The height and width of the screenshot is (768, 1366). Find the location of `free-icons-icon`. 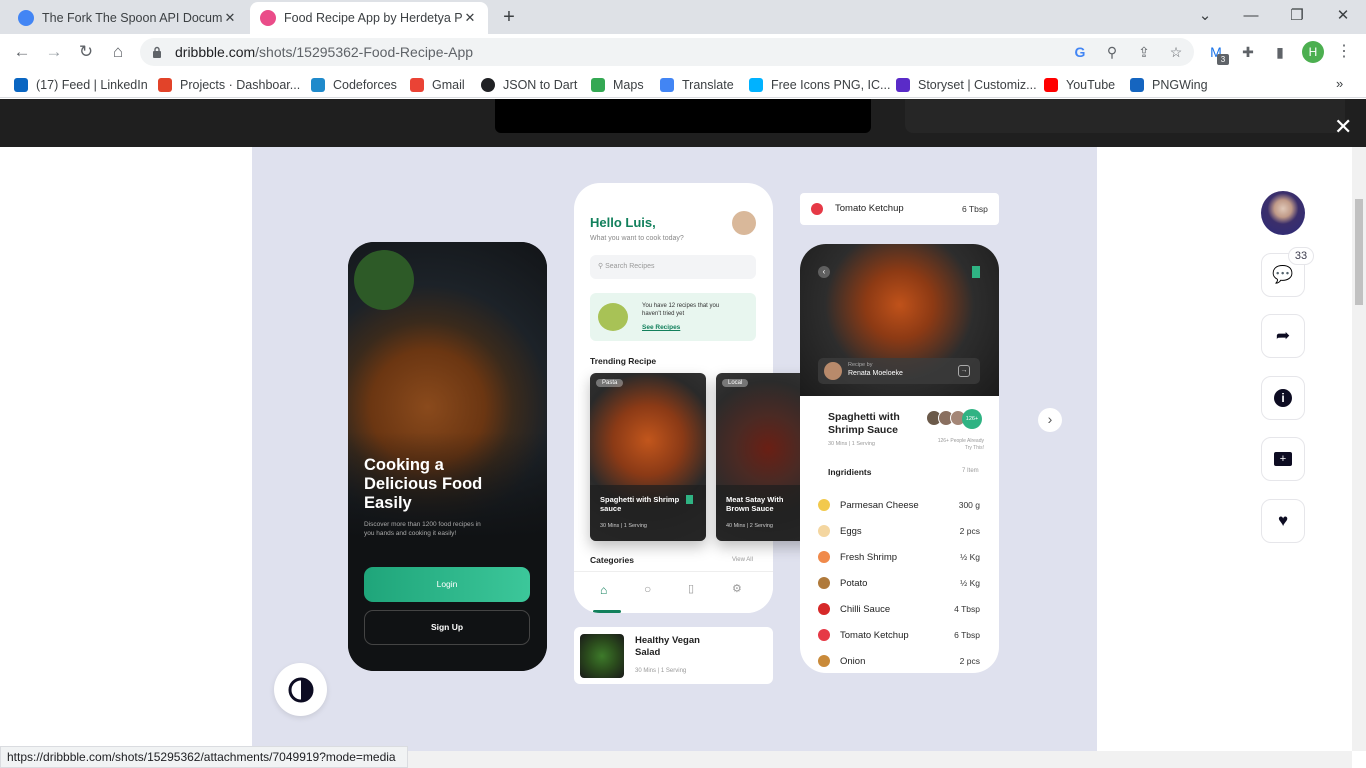

free-icons-icon is located at coordinates (756, 85).